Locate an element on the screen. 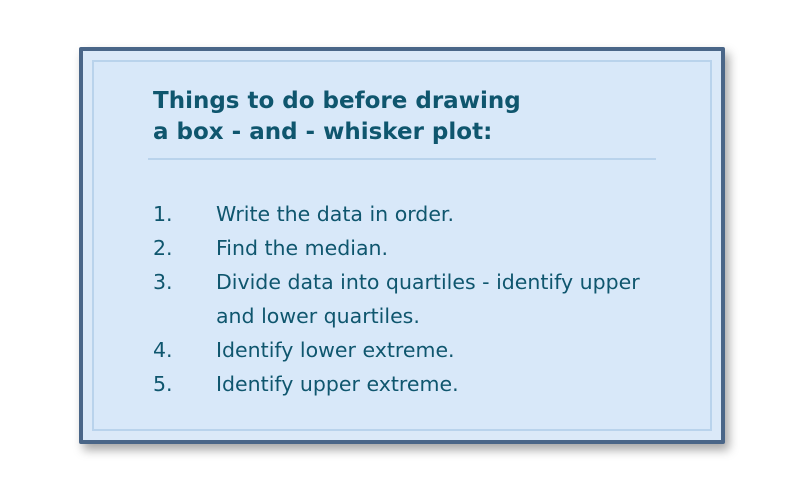  step-number: 4. is located at coordinates (163, 350).